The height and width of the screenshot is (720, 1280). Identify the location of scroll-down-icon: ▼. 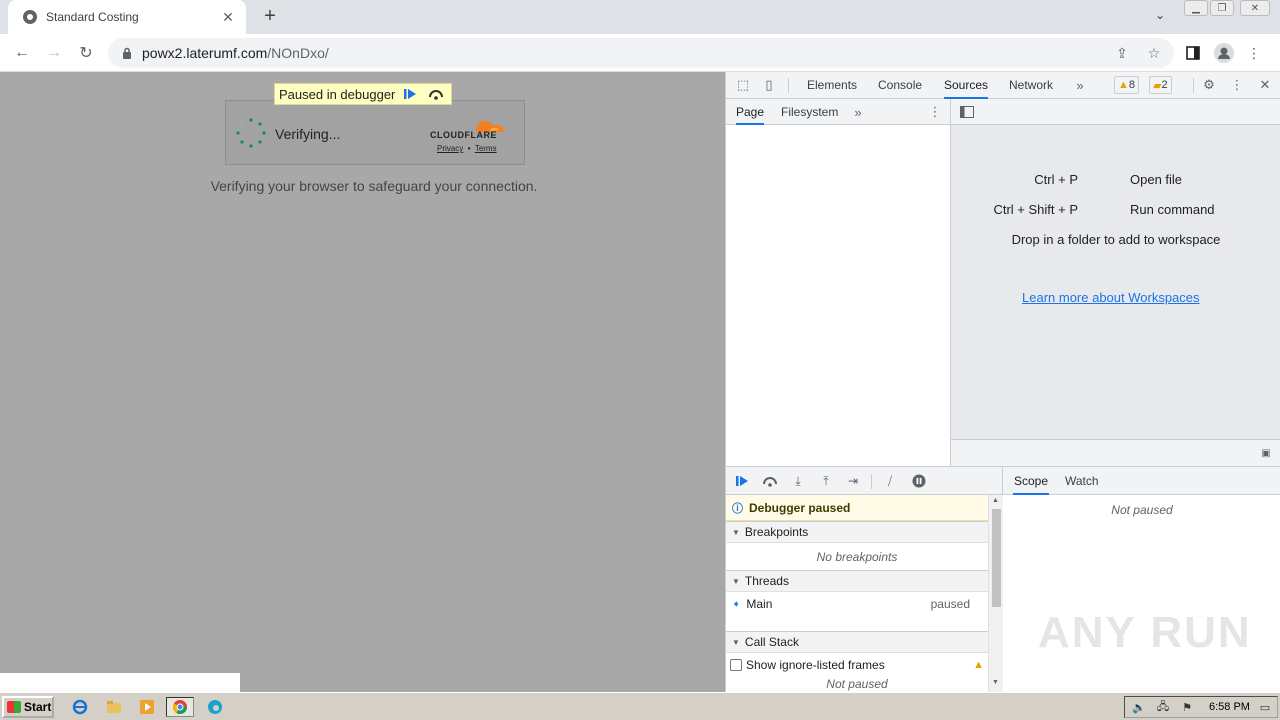
(995, 682).